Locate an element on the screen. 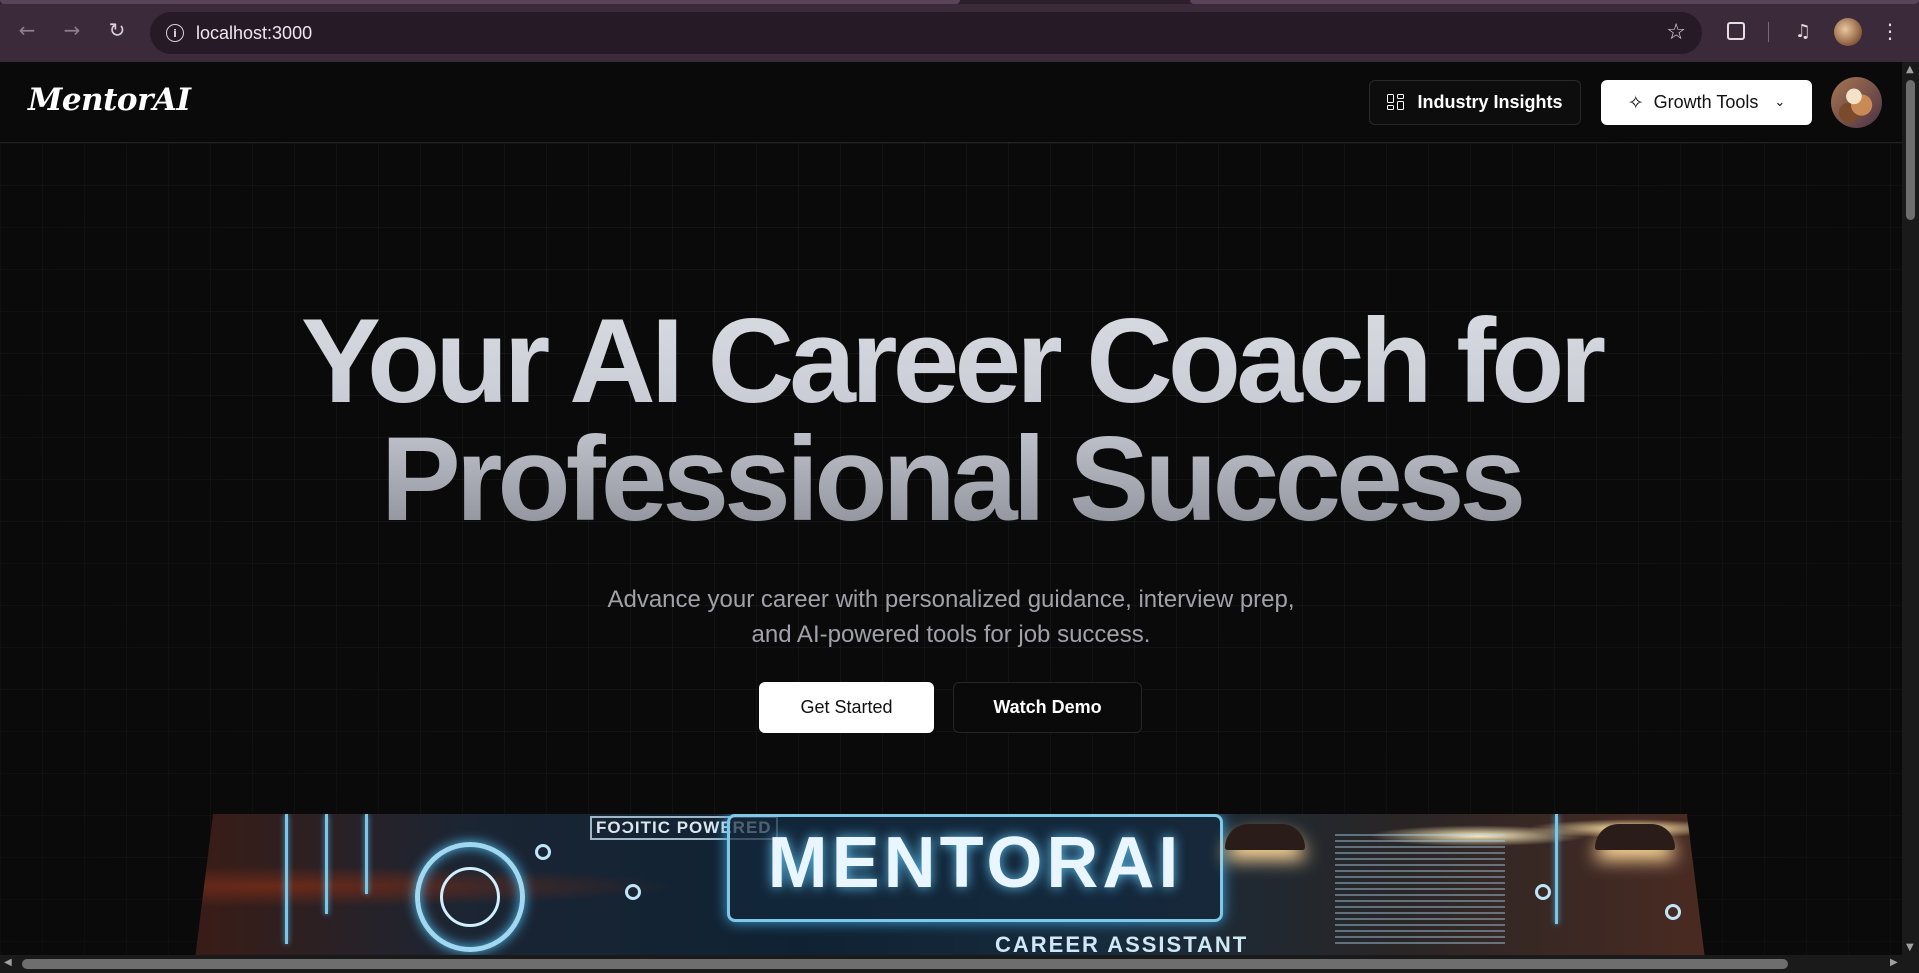 The height and width of the screenshot is (973, 1919). horizontal-scrollbar: ◀ ▶ is located at coordinates (959, 964).